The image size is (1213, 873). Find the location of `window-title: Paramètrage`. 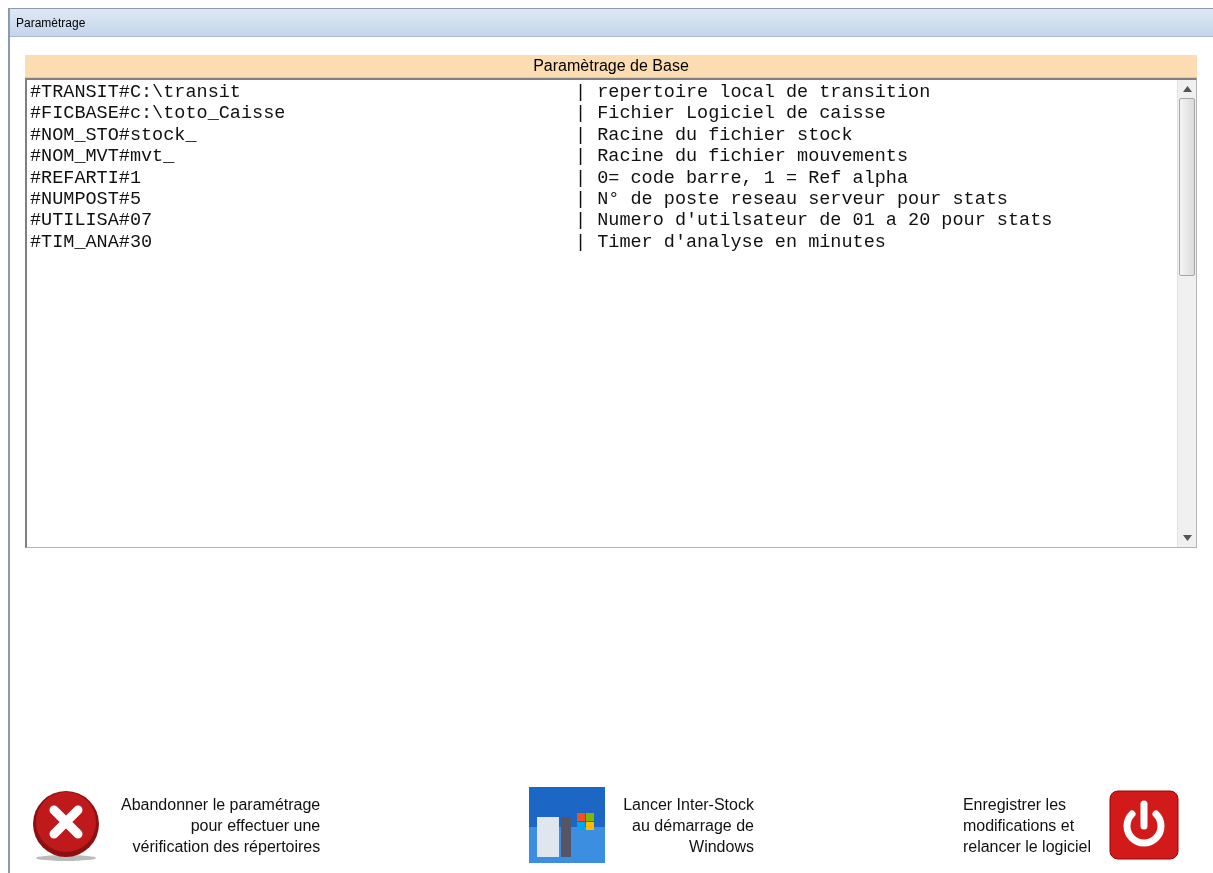

window-title: Paramètrage is located at coordinates (51, 22).